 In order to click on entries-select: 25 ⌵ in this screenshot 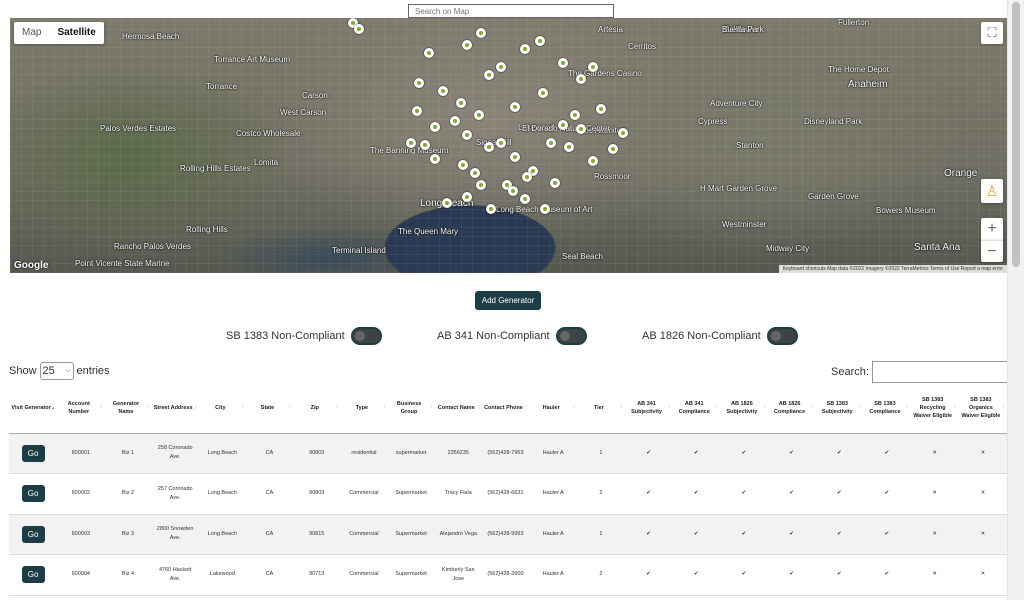, I will do `click(56, 371)`.